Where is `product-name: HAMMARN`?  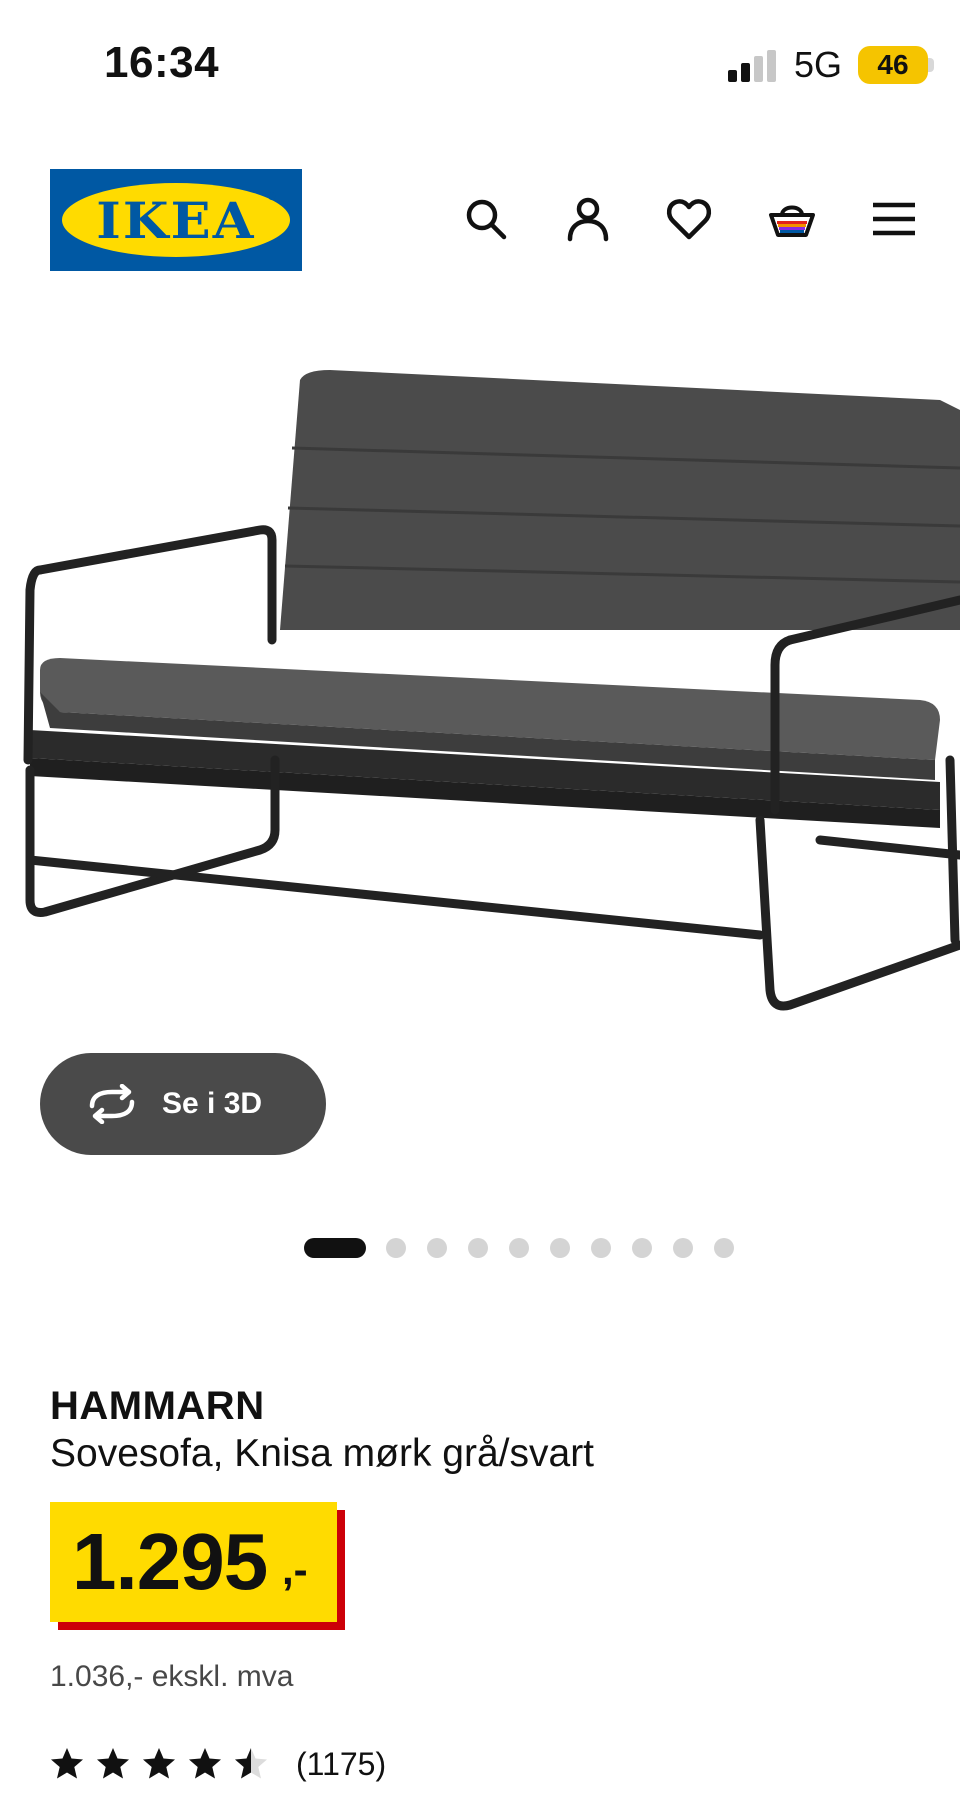 product-name: HAMMARN is located at coordinates (157, 1406).